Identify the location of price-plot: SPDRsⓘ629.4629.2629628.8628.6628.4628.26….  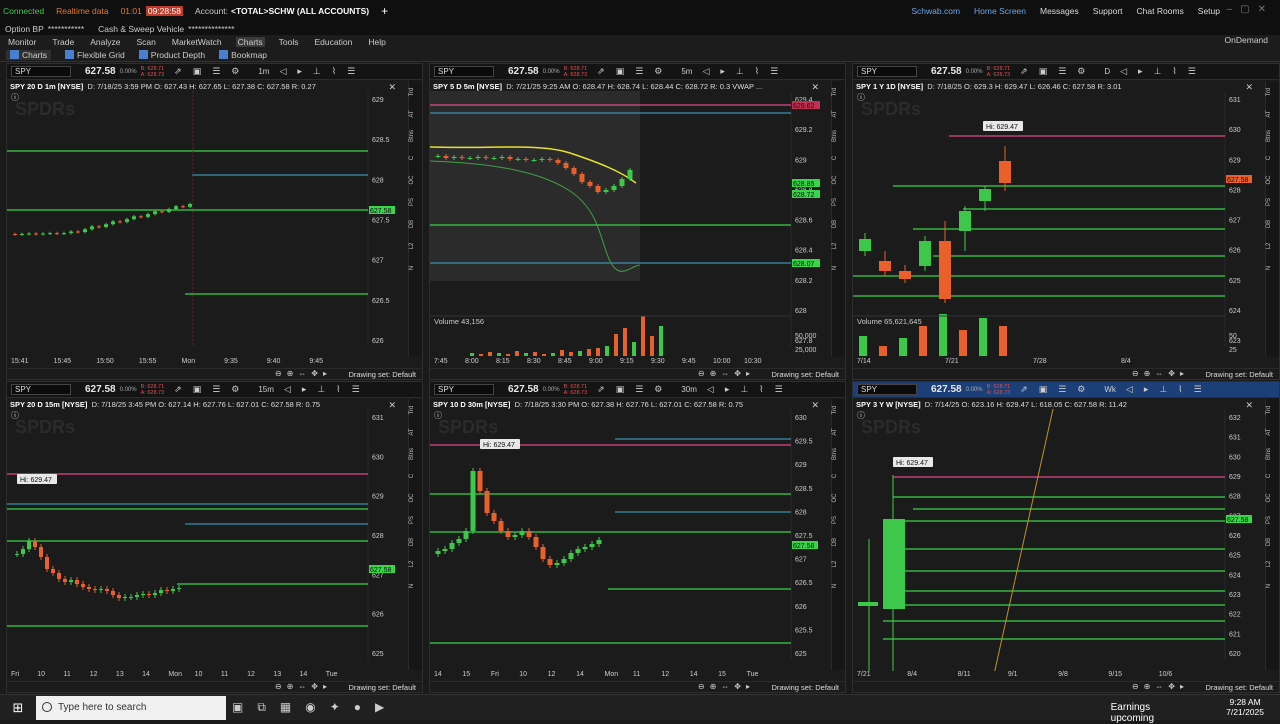
(631, 224).